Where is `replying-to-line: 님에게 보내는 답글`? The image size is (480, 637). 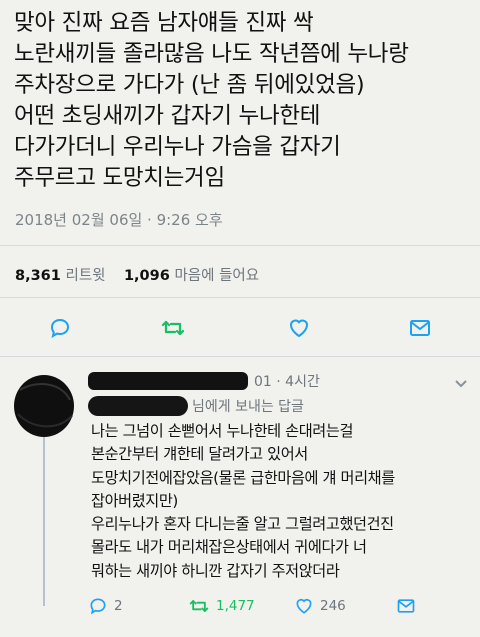 replying-to-line: 님에게 보내는 답글 is located at coordinates (196, 406).